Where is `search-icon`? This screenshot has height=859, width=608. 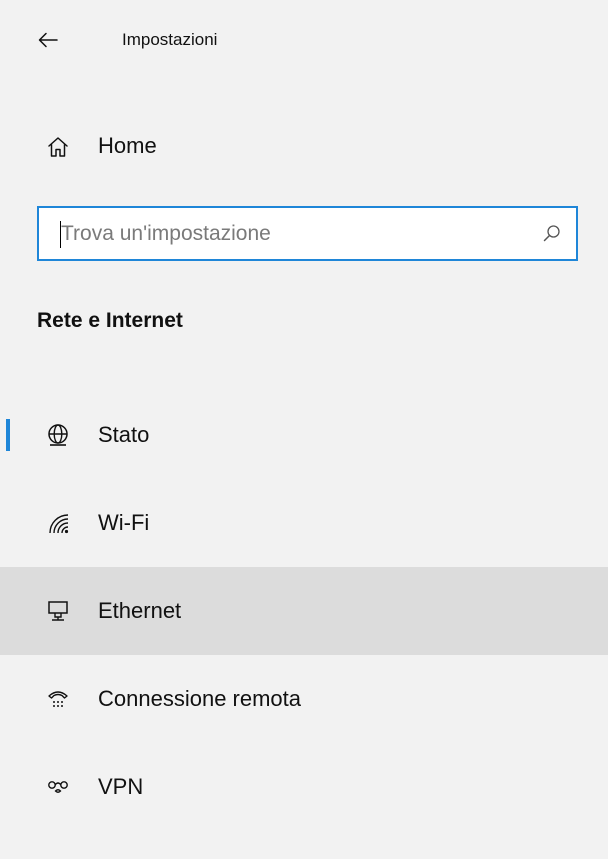 search-icon is located at coordinates (552, 233).